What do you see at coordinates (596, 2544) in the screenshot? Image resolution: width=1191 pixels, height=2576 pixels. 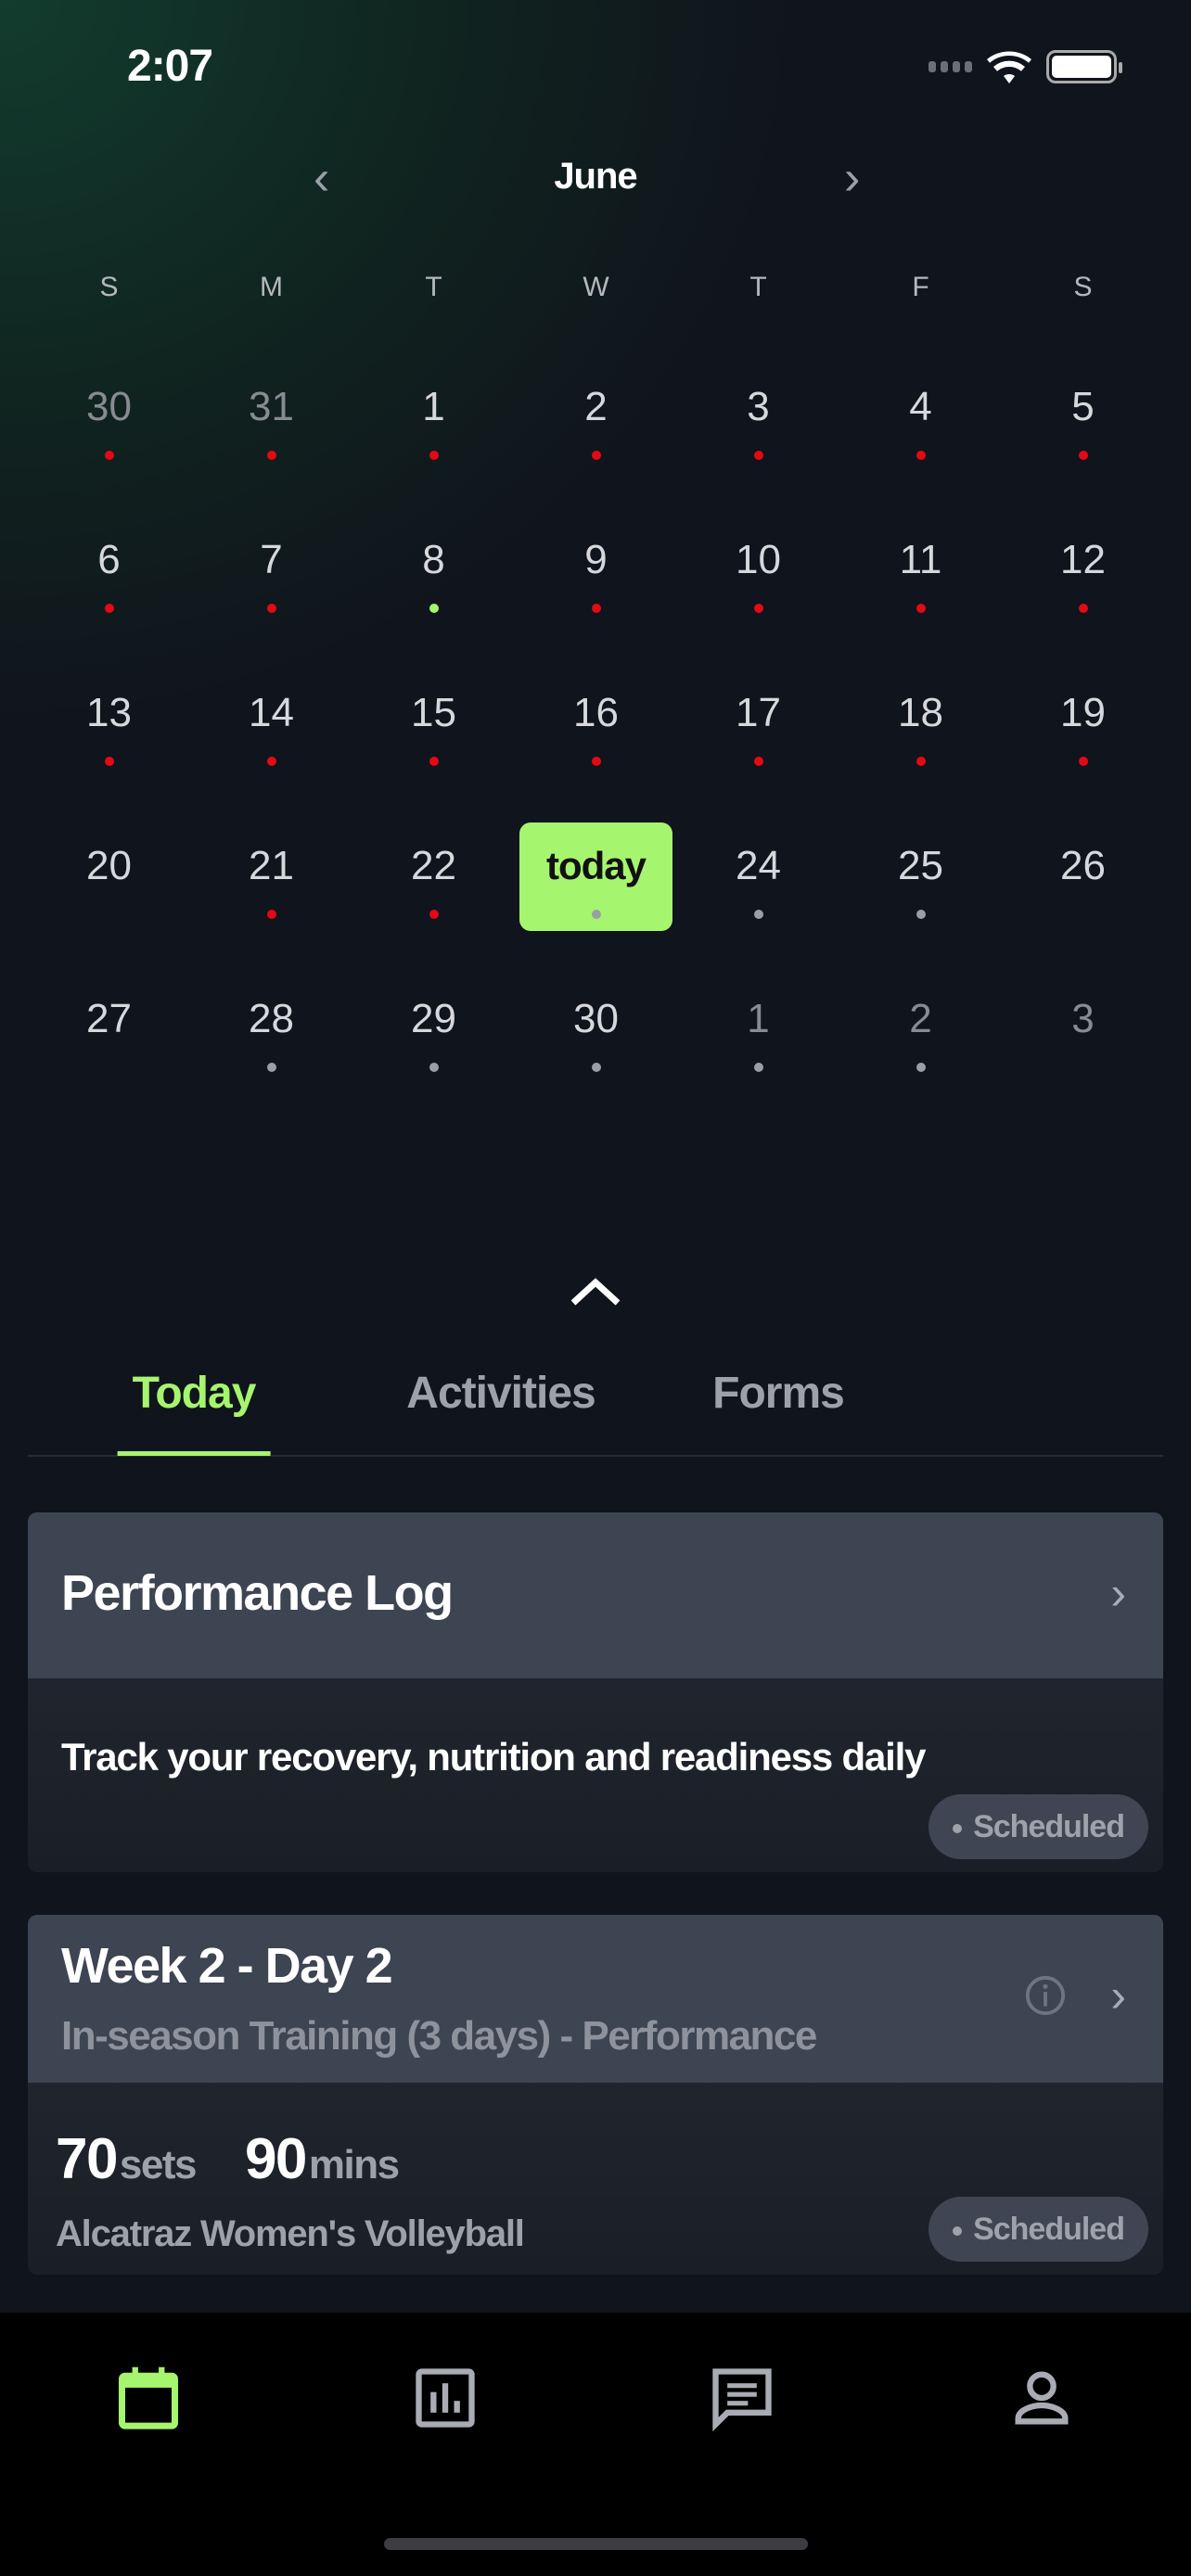 I see `home-indicator` at bounding box center [596, 2544].